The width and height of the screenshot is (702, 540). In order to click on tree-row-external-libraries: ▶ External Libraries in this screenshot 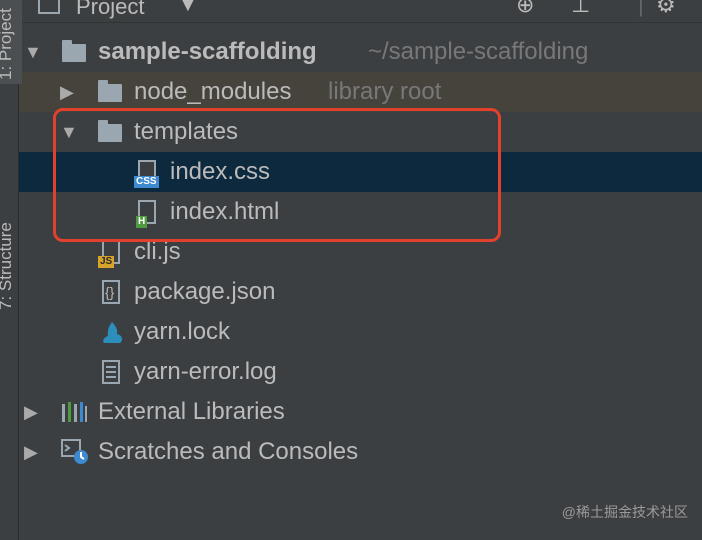, I will do `click(360, 412)`.